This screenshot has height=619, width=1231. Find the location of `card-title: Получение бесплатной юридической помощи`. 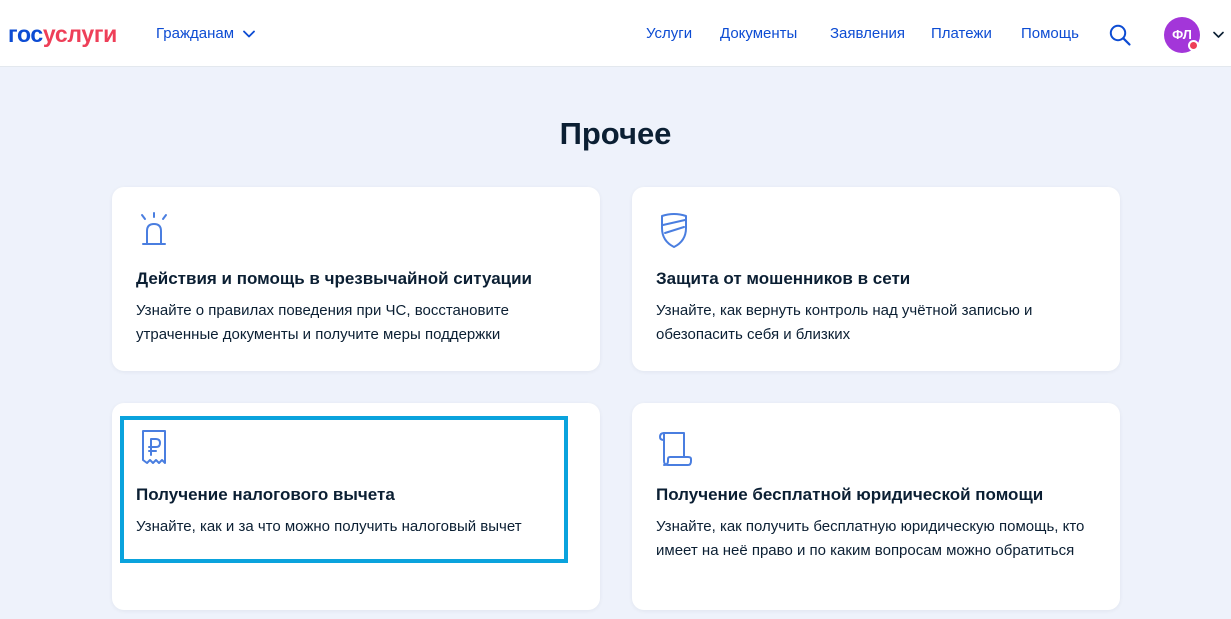

card-title: Получение бесплатной юридической помощи is located at coordinates (850, 494).